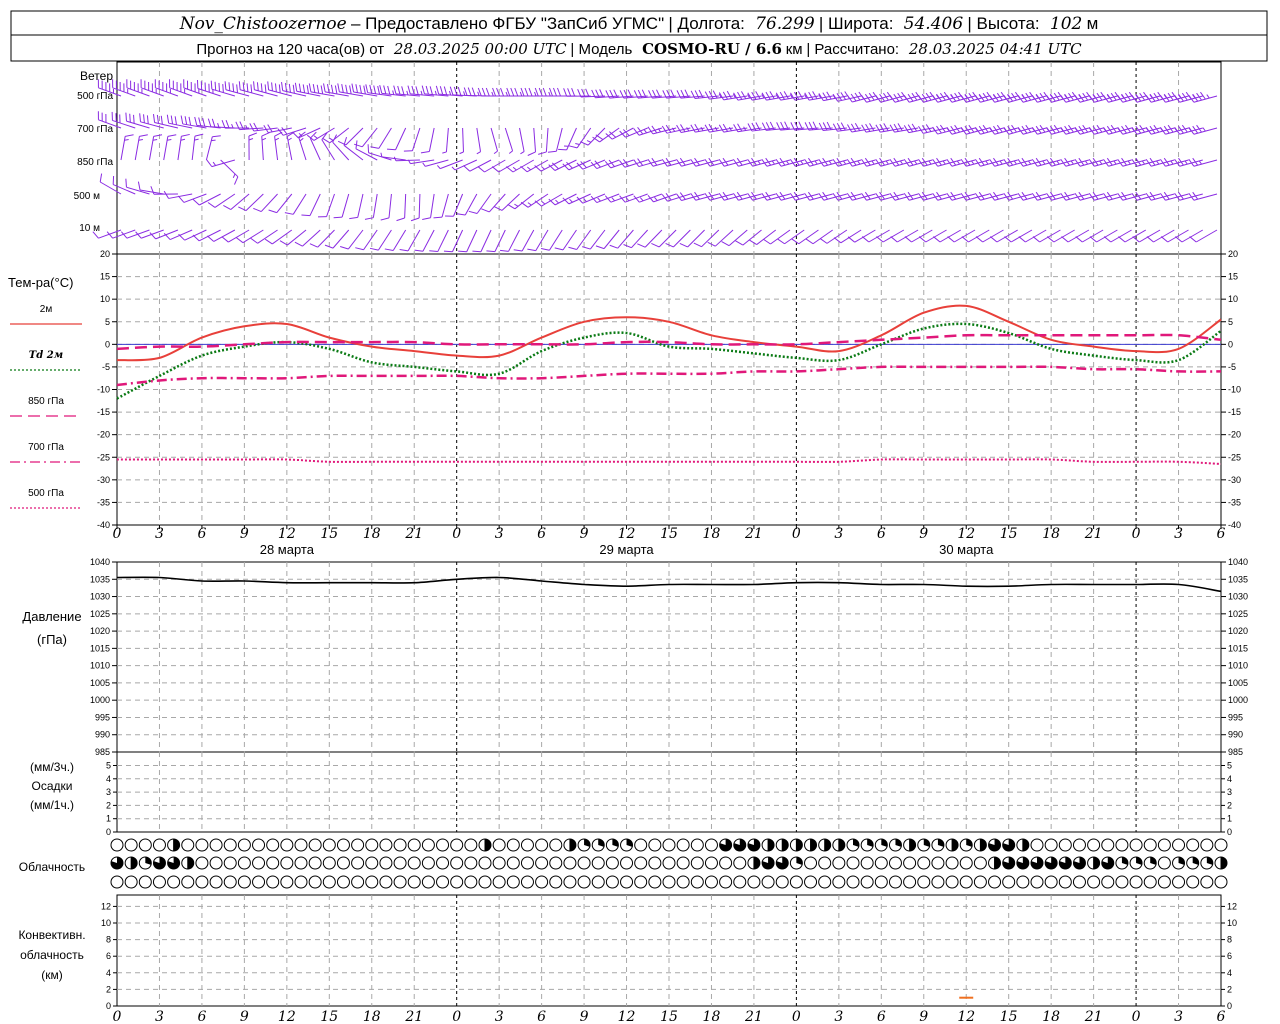 This screenshot has height=1024, width=1280. Describe the element at coordinates (1229, 1006) in the screenshot. I see `y-tick-label: 0` at that location.